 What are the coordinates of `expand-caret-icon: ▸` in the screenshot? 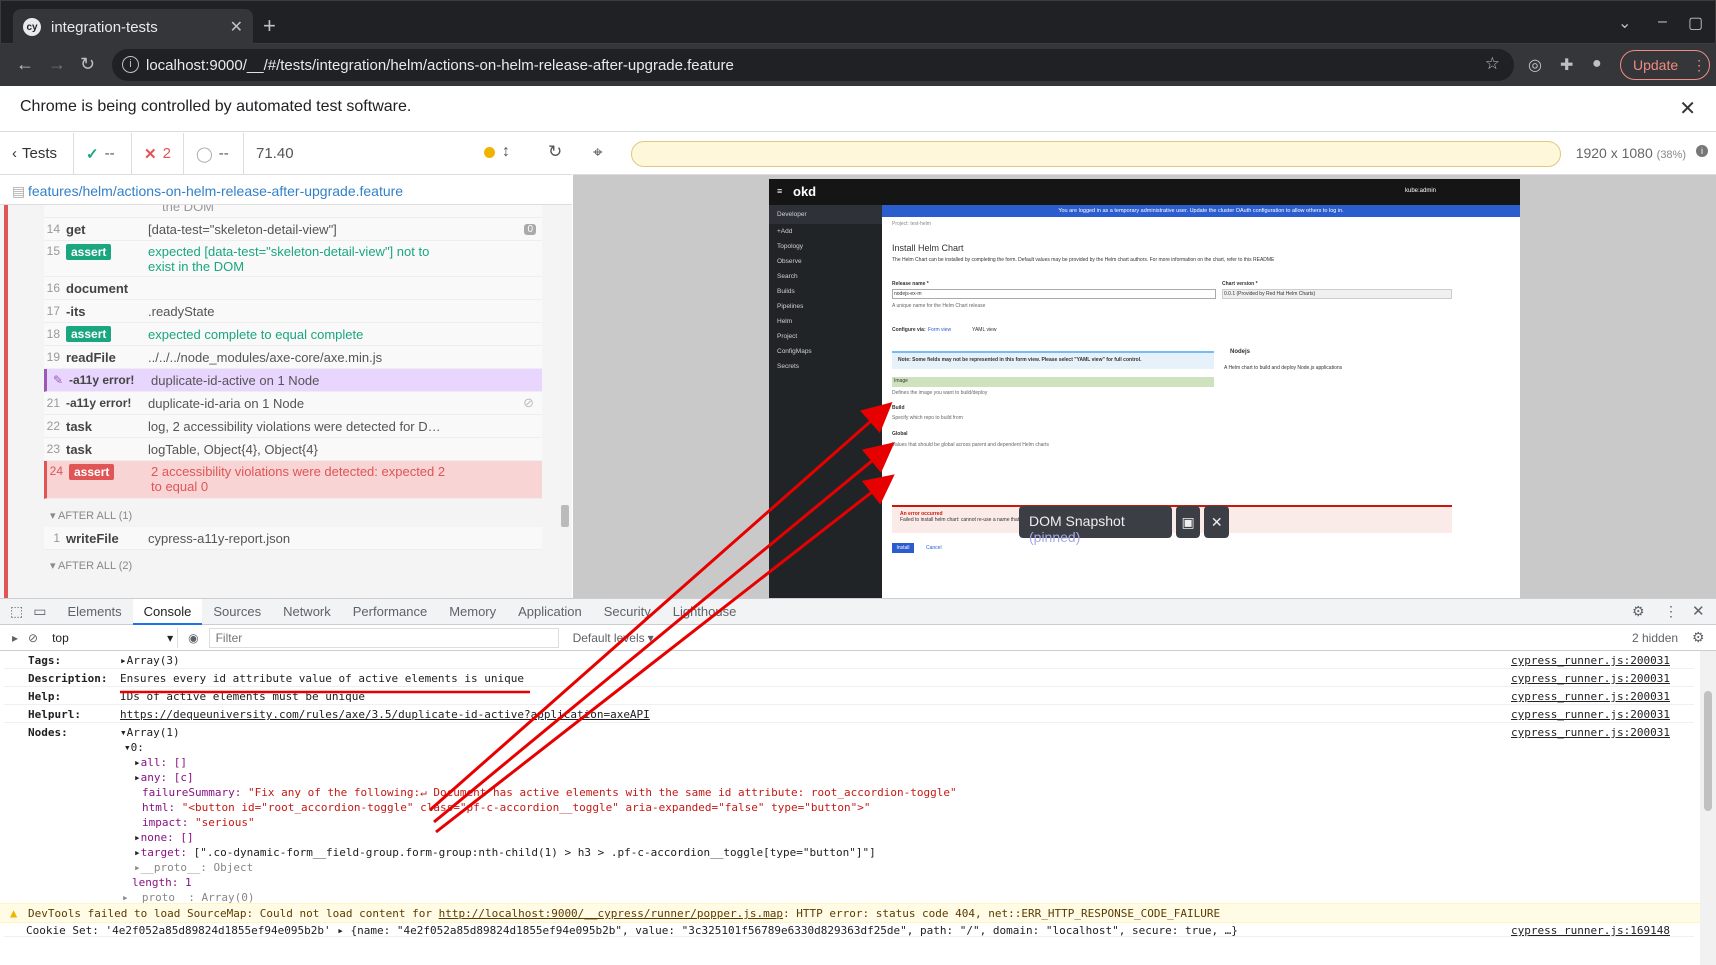 It's located at (123, 660).